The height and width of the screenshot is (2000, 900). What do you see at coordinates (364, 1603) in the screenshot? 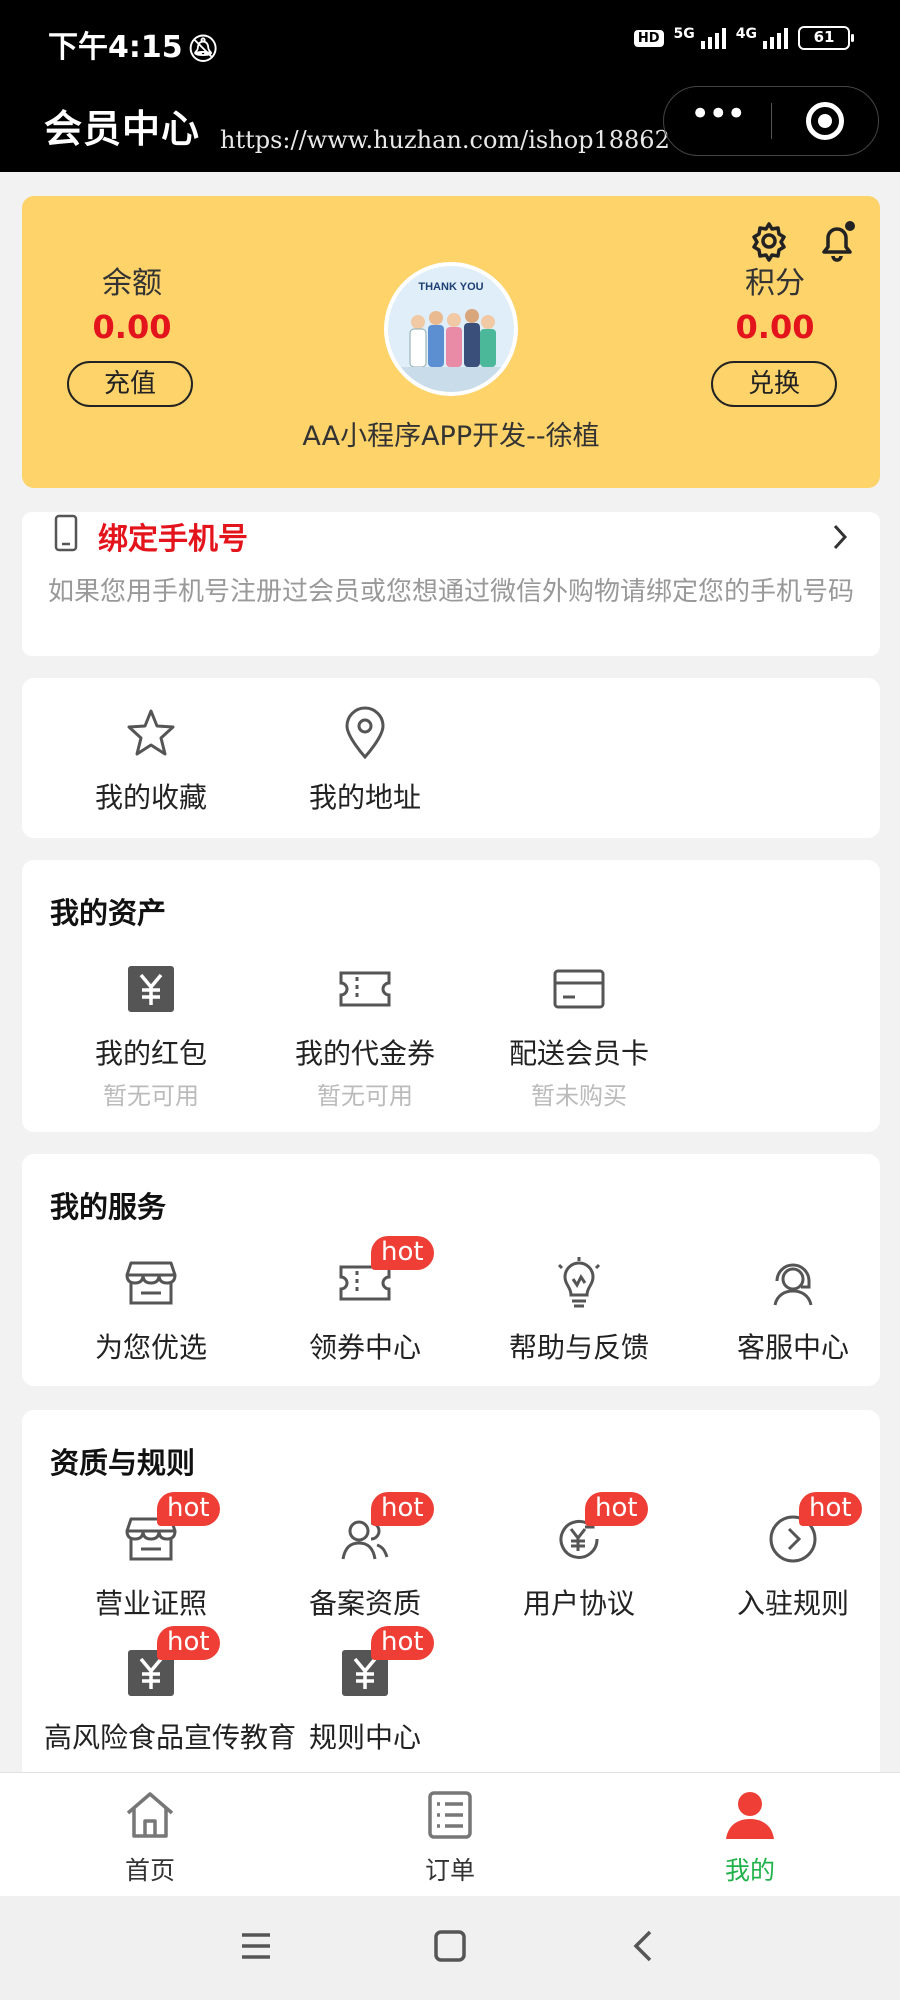
I see `filing-qualification-label: 备案资质` at bounding box center [364, 1603].